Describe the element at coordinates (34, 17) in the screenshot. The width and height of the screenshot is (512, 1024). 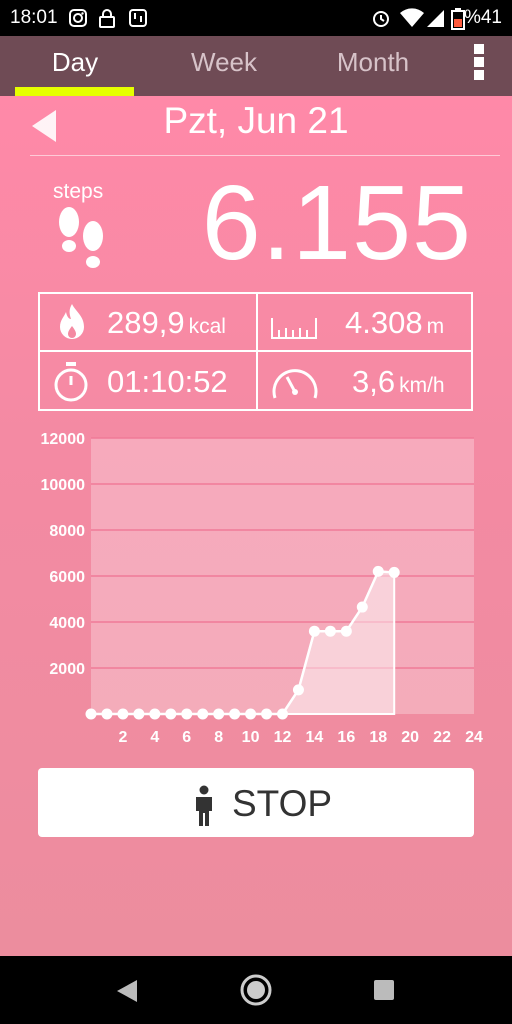
I see `status-time: 18:01` at that location.